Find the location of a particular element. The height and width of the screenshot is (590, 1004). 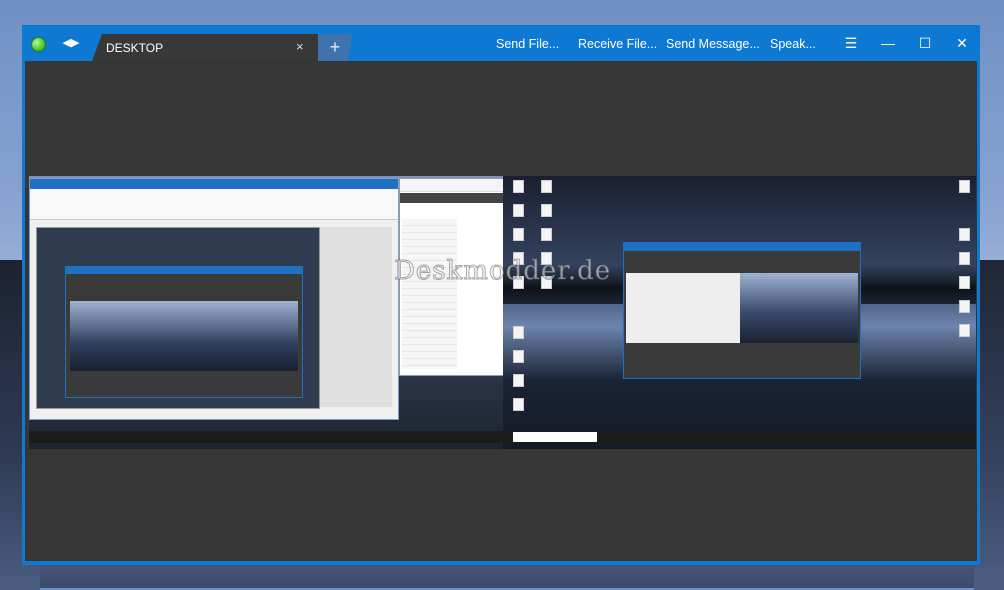

remote-taskbar-right is located at coordinates (739, 437).